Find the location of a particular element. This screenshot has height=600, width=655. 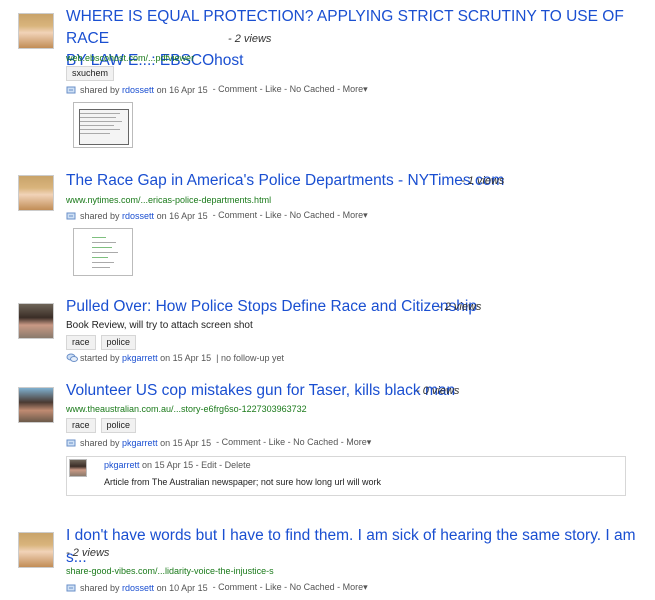

meta-prefix: started by is located at coordinates (100, 358).